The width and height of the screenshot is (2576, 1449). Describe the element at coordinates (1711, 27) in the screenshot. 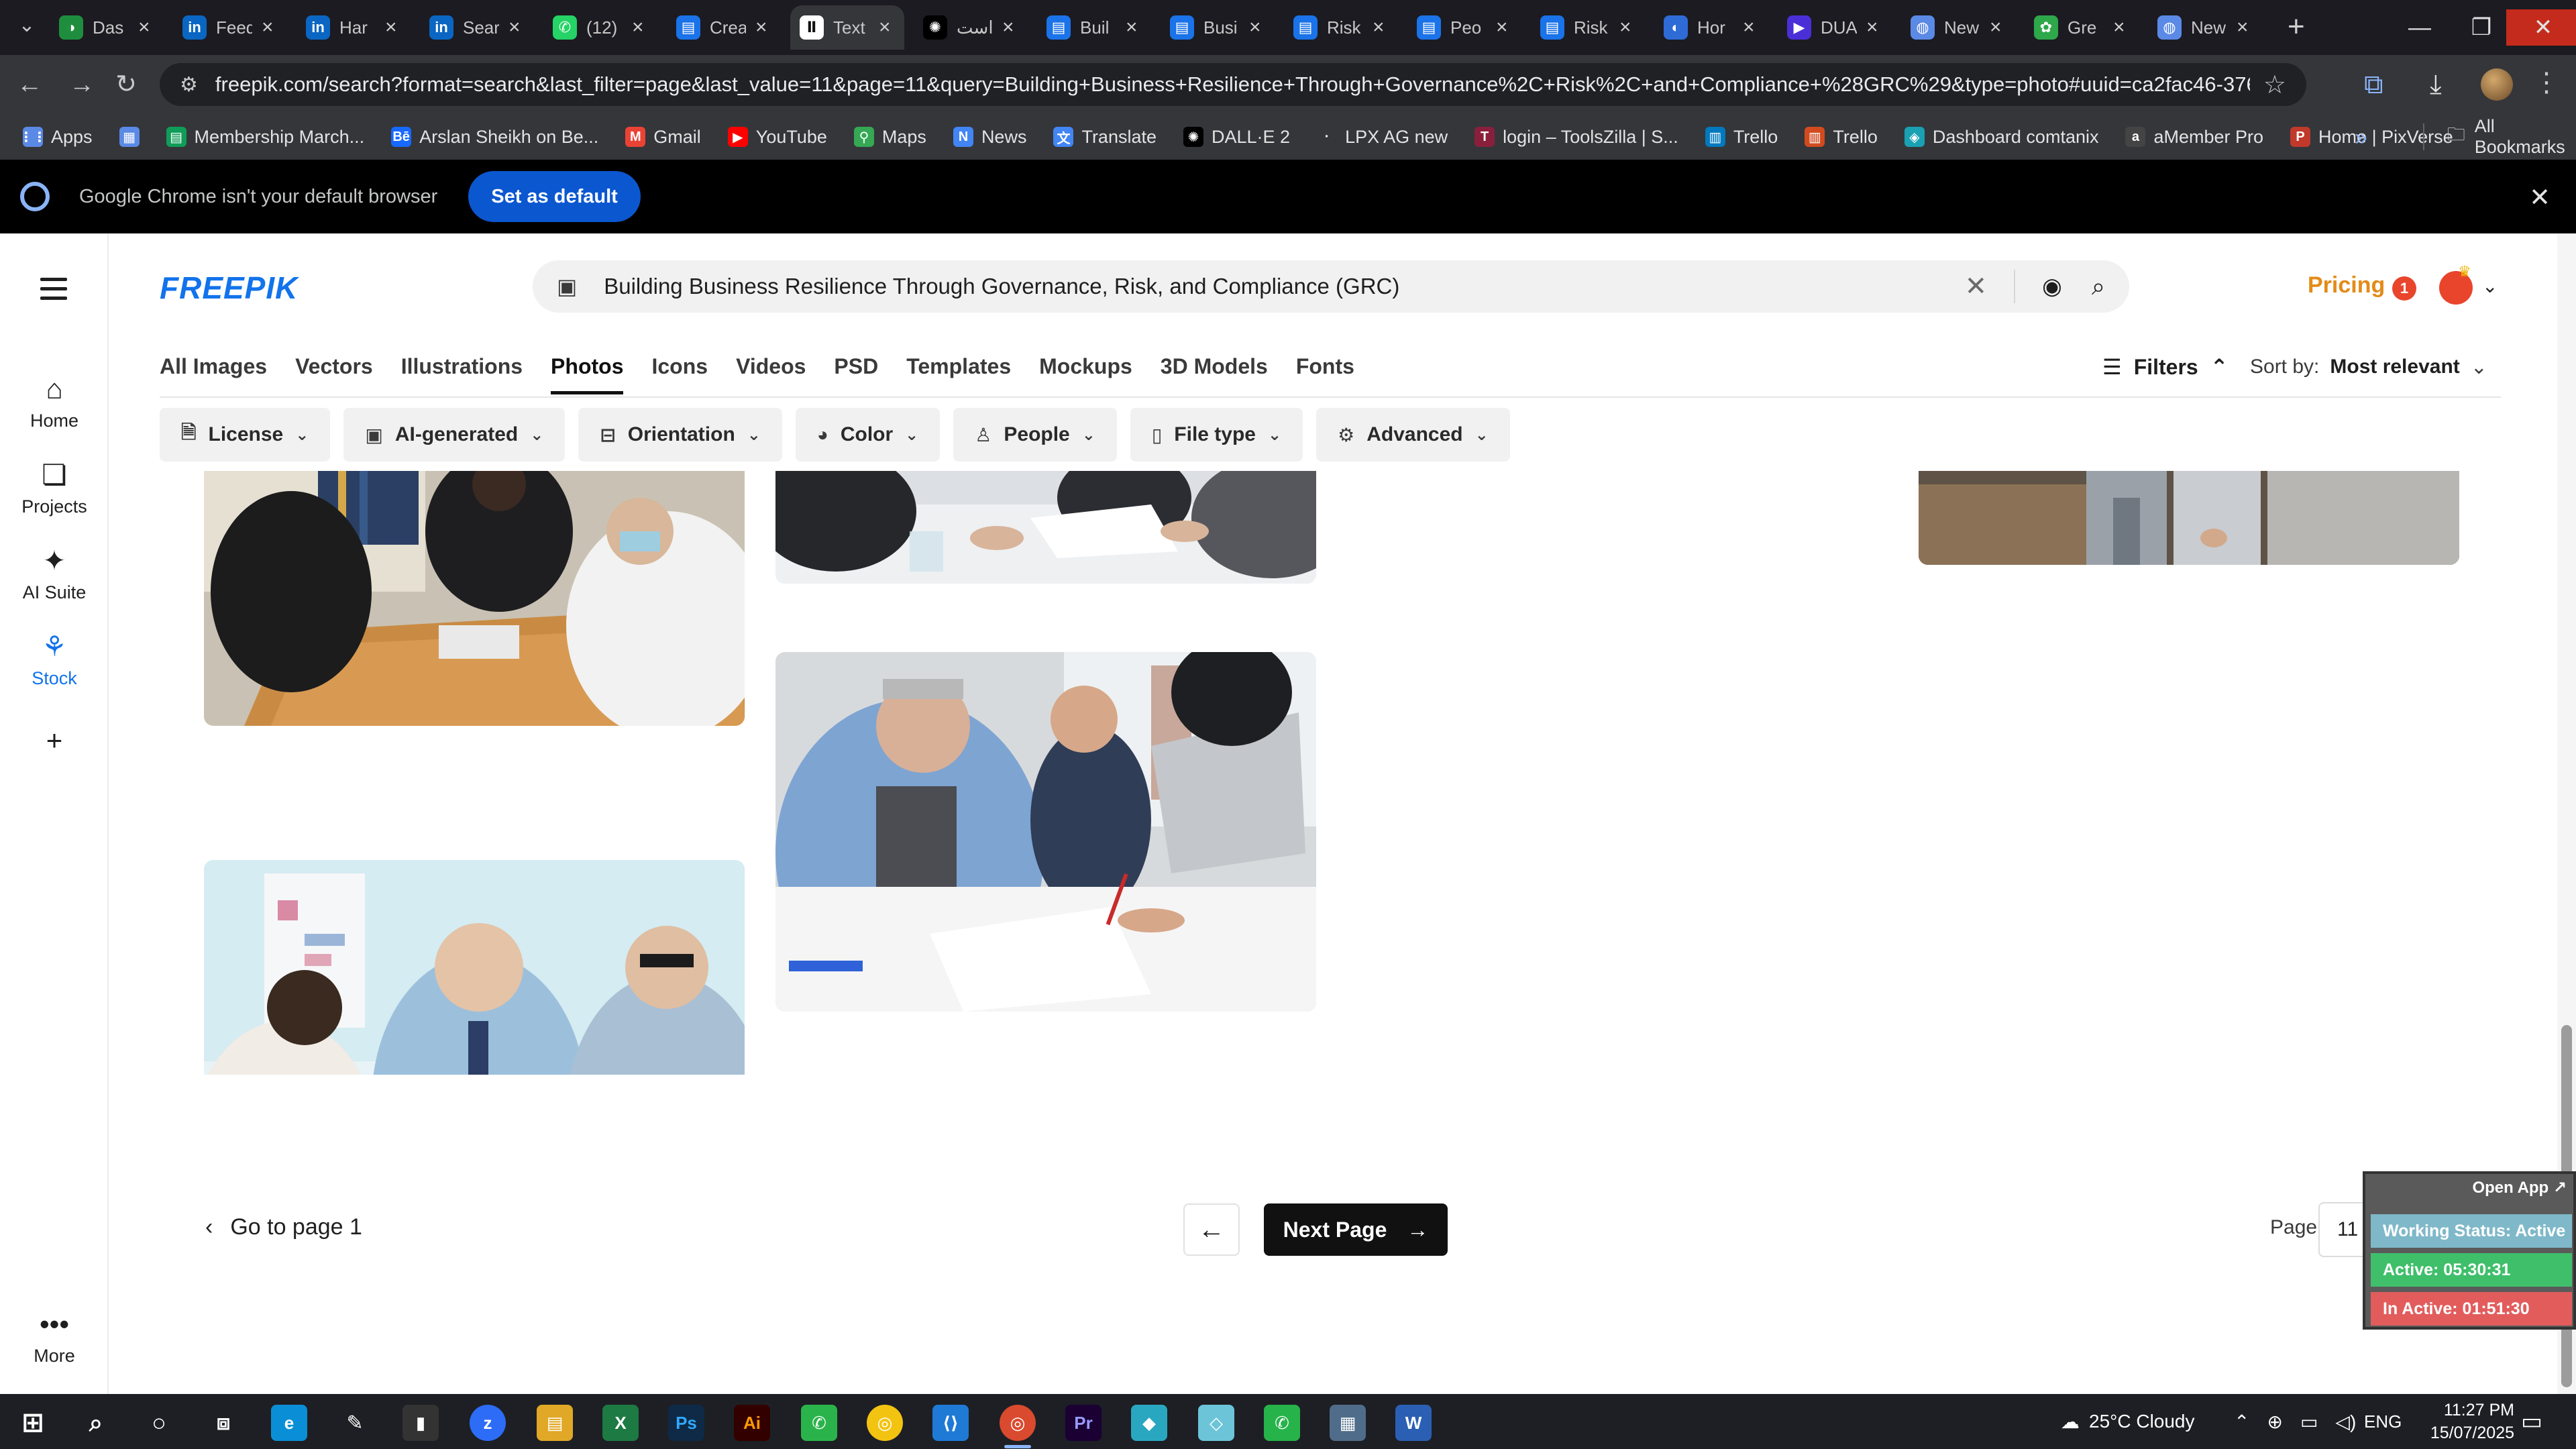

I see `browser-tab: ◐ Hor ×` at that location.